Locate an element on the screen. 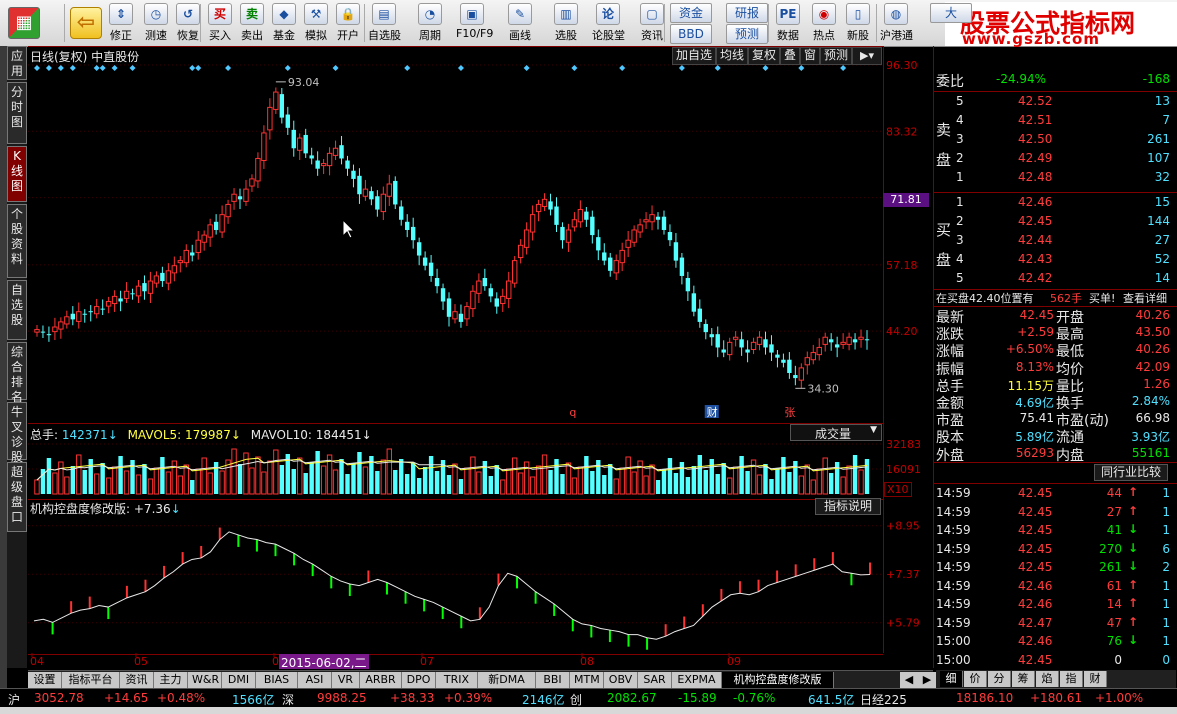 The width and height of the screenshot is (1177, 714). indicator-tab-0: 设置 is located at coordinates (45, 680).